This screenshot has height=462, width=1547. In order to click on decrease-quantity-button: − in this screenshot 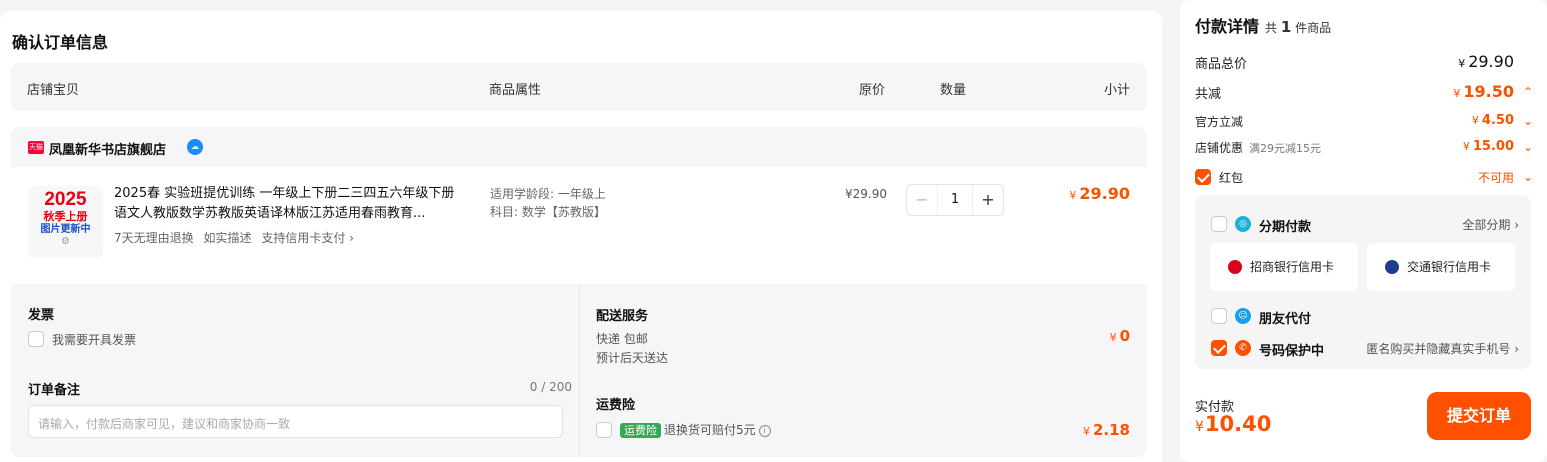, I will do `click(922, 200)`.